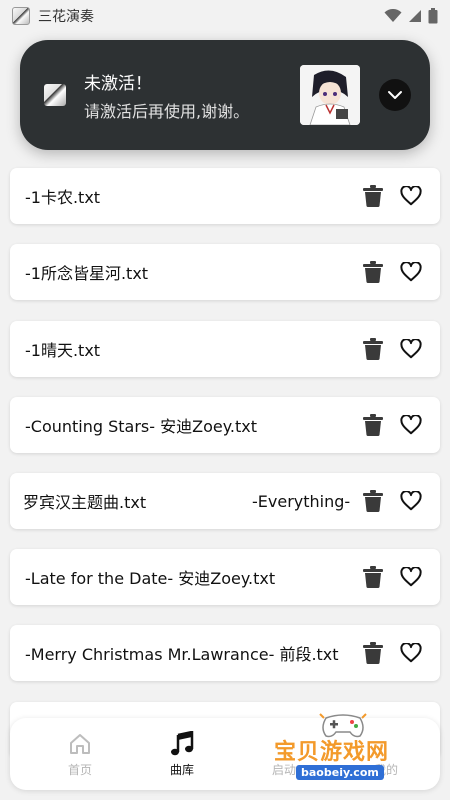 This screenshot has width=450, height=800. What do you see at coordinates (66, 17) in the screenshot?
I see `status-app-name: 三花演奏` at bounding box center [66, 17].